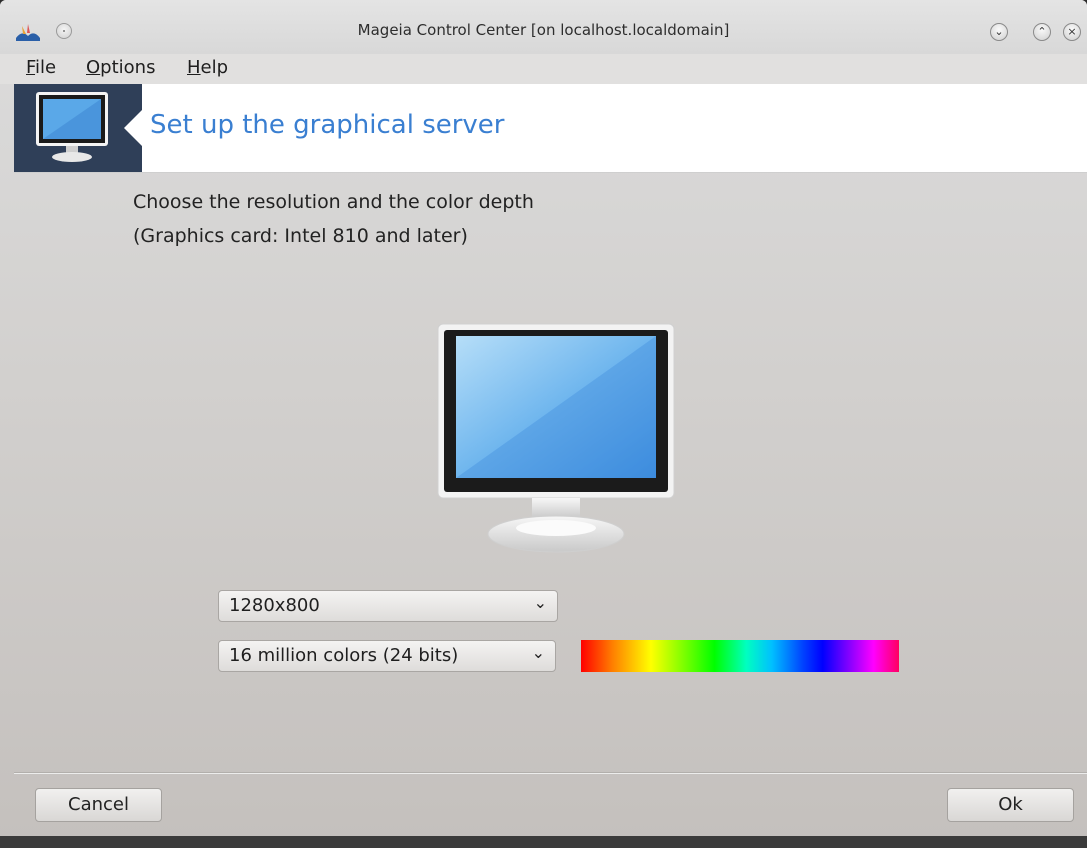 The height and width of the screenshot is (848, 1087). Describe the element at coordinates (46, 67) in the screenshot. I see `menu-file-label: ile` at that location.